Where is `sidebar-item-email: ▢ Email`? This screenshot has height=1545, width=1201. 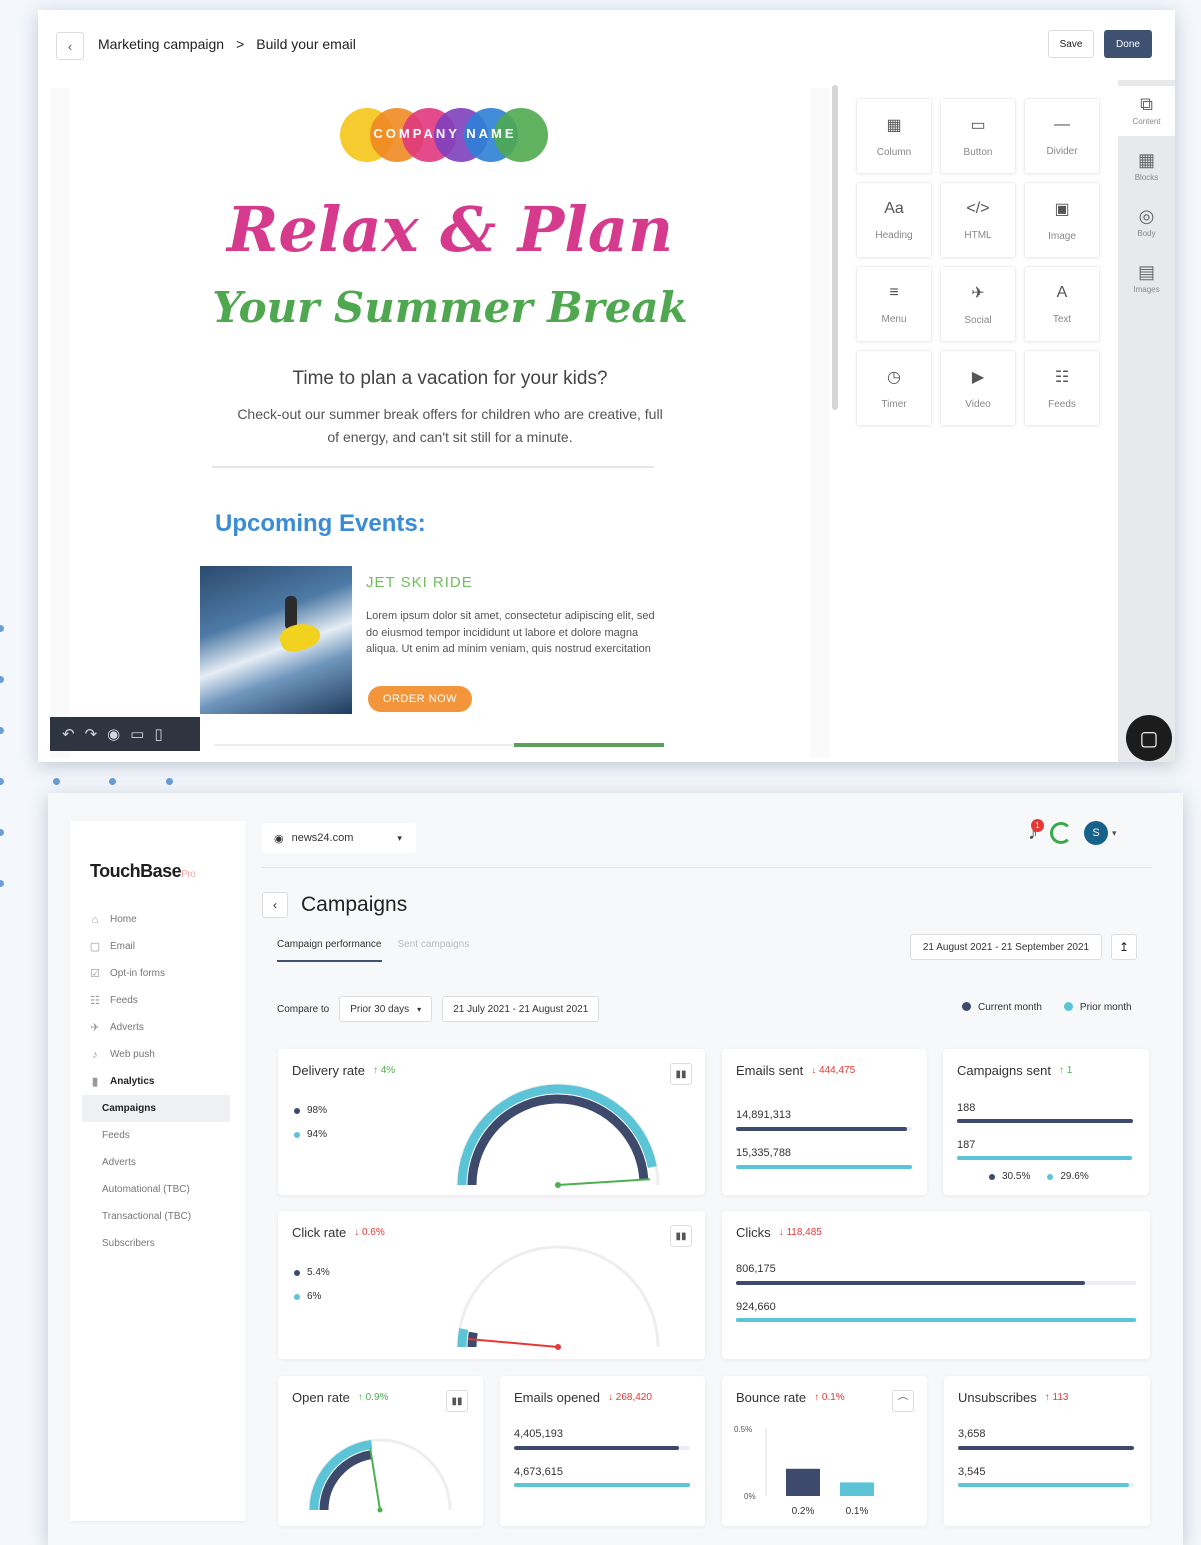 sidebar-item-email: ▢ Email is located at coordinates (163, 946).